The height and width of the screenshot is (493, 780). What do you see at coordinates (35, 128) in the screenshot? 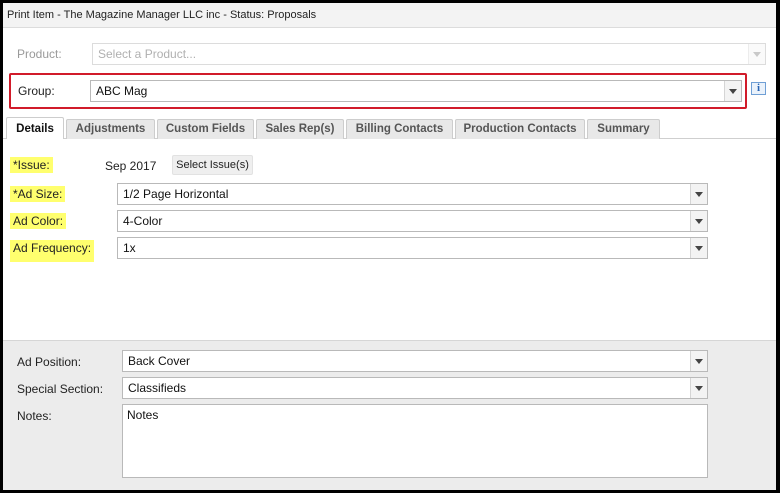
I see `tab-details: Details` at bounding box center [35, 128].